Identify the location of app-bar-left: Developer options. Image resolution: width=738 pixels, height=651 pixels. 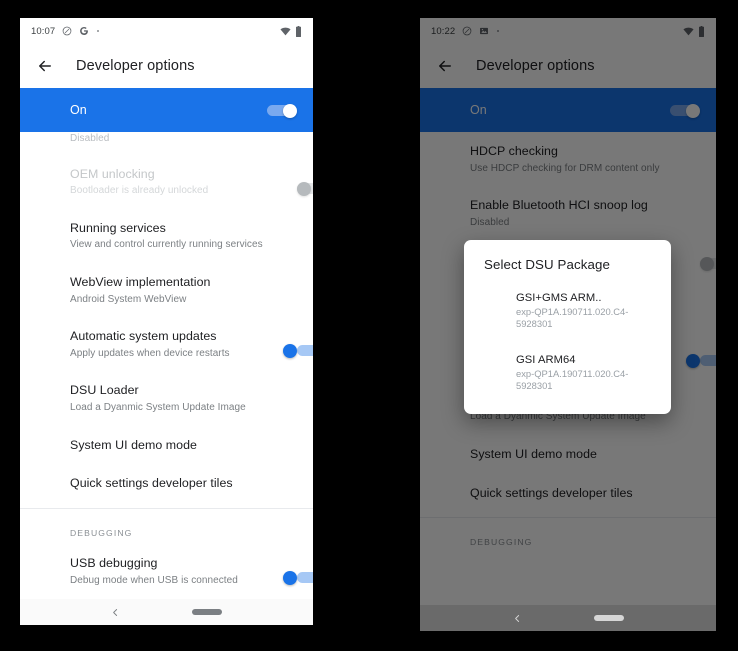
(166, 66).